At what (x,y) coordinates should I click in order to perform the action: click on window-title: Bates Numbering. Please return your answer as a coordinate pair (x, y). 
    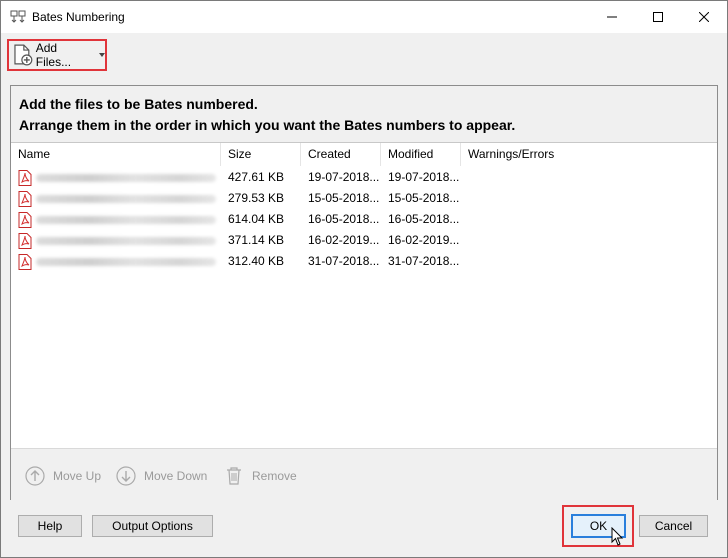
    Looking at the image, I should click on (78, 17).